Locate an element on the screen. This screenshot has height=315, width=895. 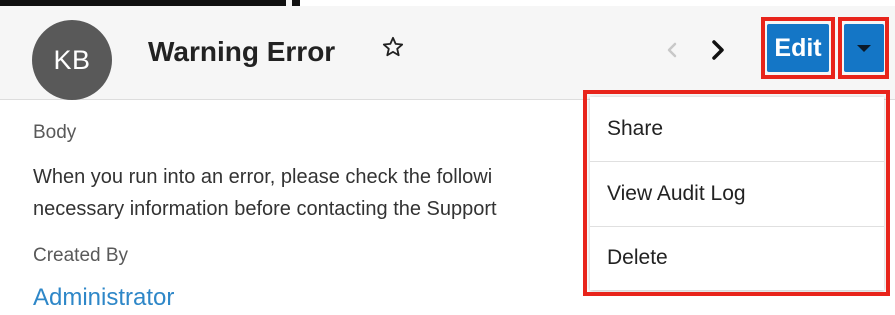
body-field-label: Body is located at coordinates (55, 132).